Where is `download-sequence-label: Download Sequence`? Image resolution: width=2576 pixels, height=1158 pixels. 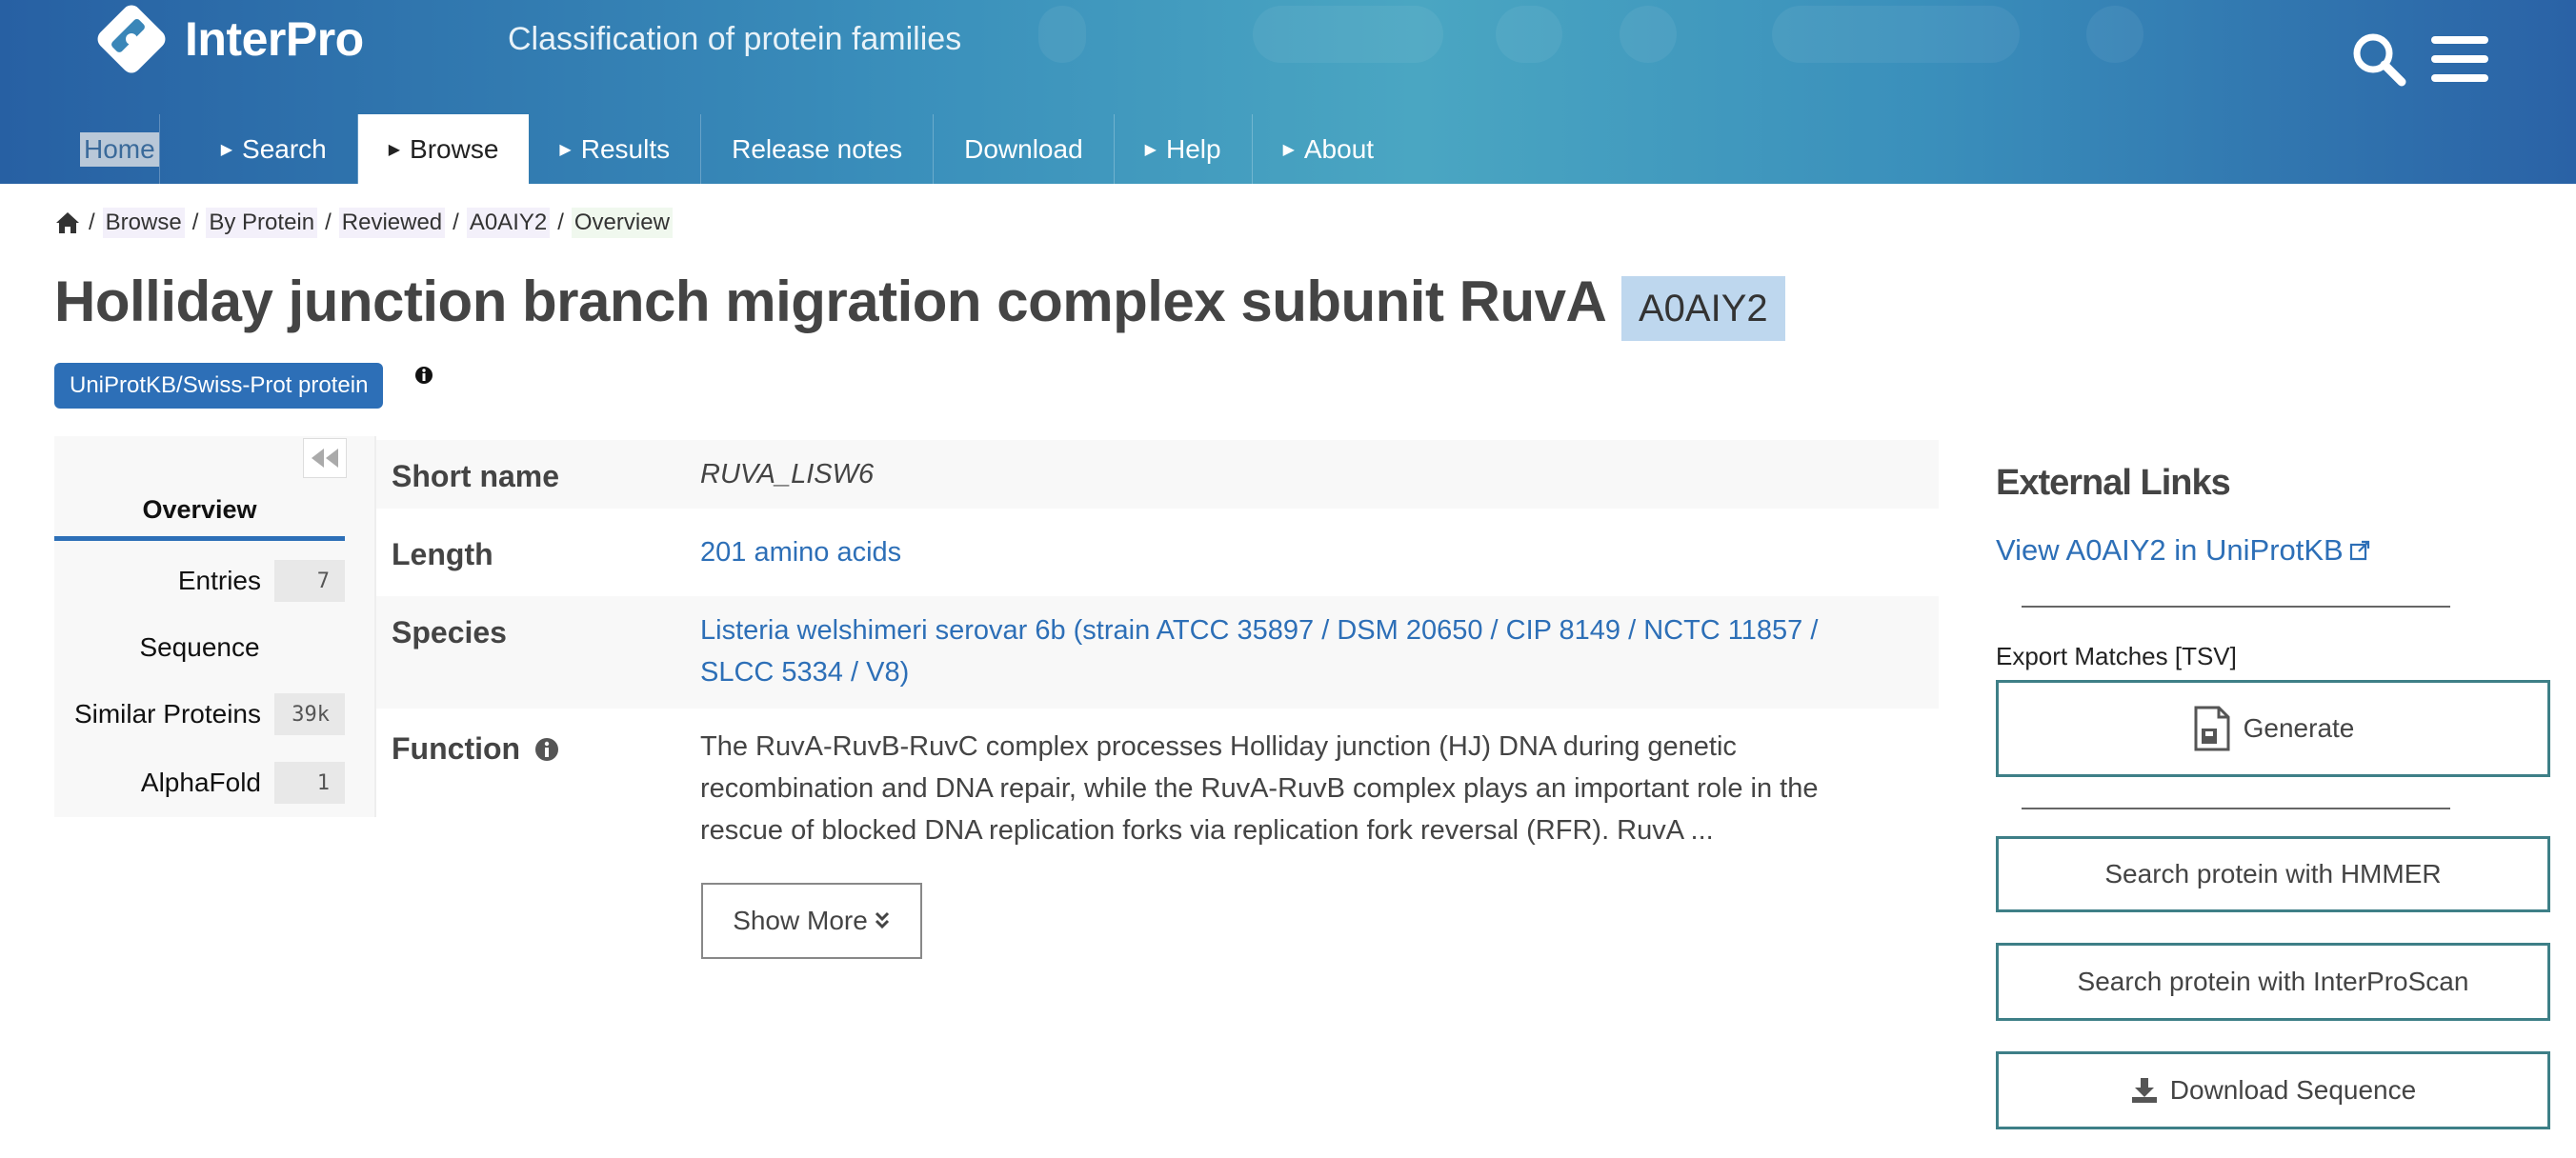 download-sequence-label: Download Sequence is located at coordinates (2293, 1090).